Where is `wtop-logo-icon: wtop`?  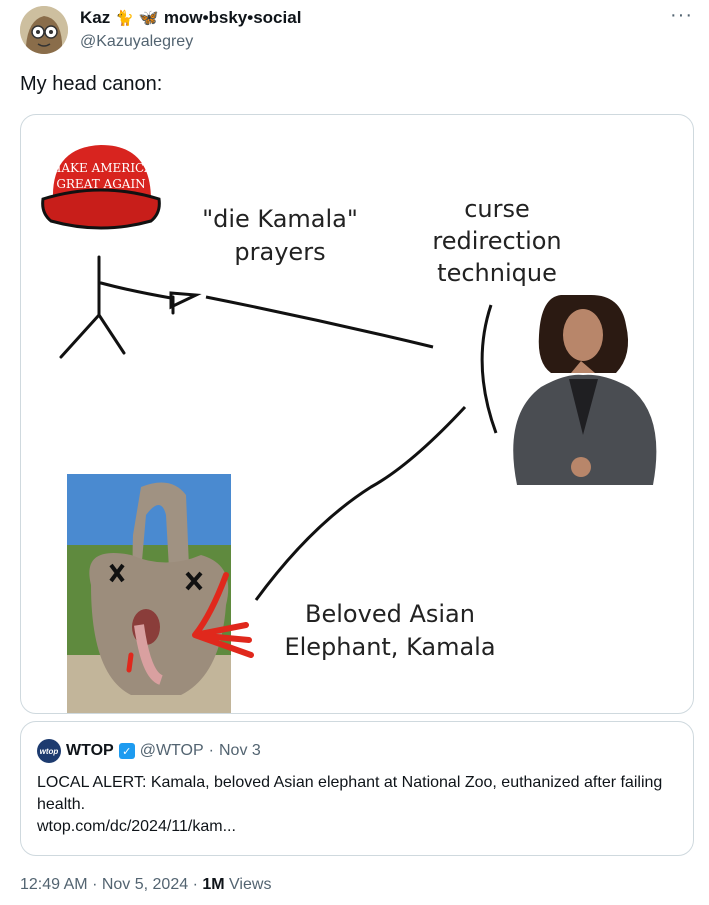
wtop-logo-icon: wtop is located at coordinates (49, 751).